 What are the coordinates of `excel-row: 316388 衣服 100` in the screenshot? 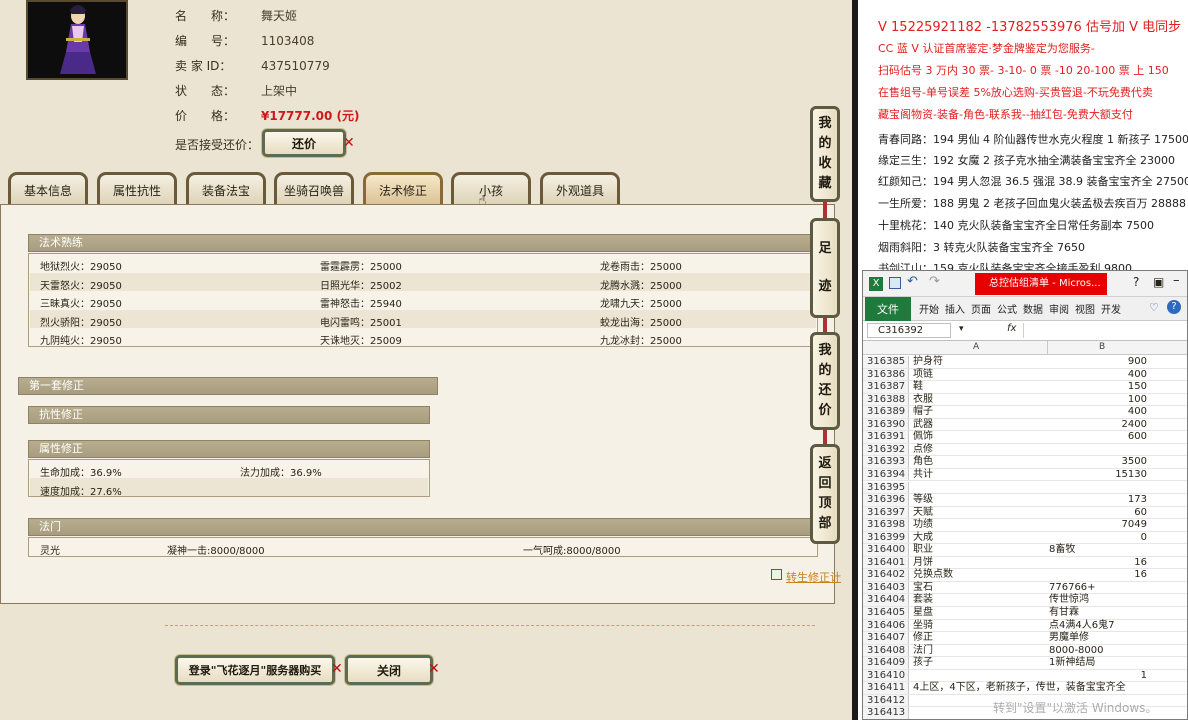 It's located at (1025, 400).